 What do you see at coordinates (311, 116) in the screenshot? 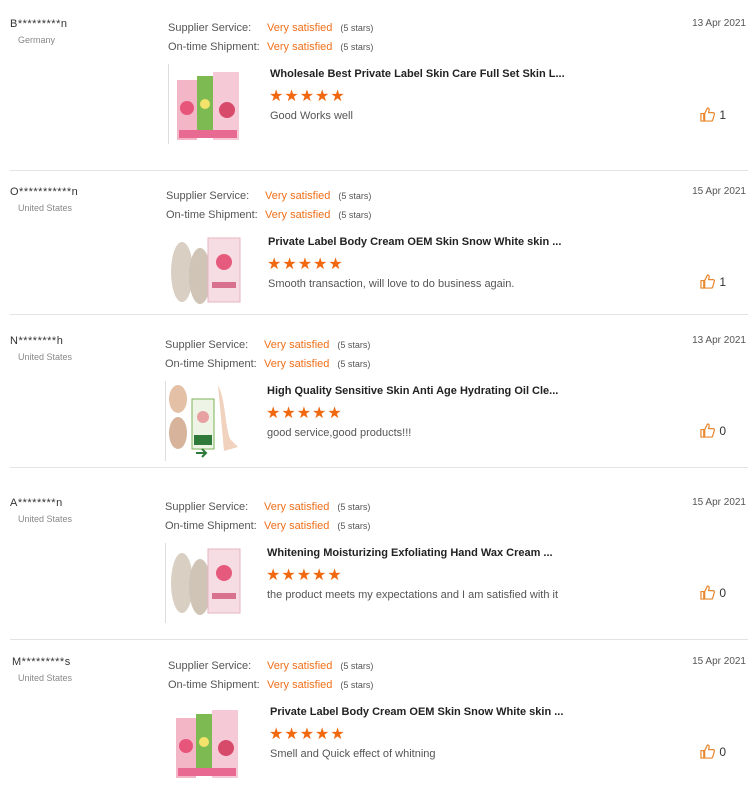
I see `review-comment: Good Works well` at bounding box center [311, 116].